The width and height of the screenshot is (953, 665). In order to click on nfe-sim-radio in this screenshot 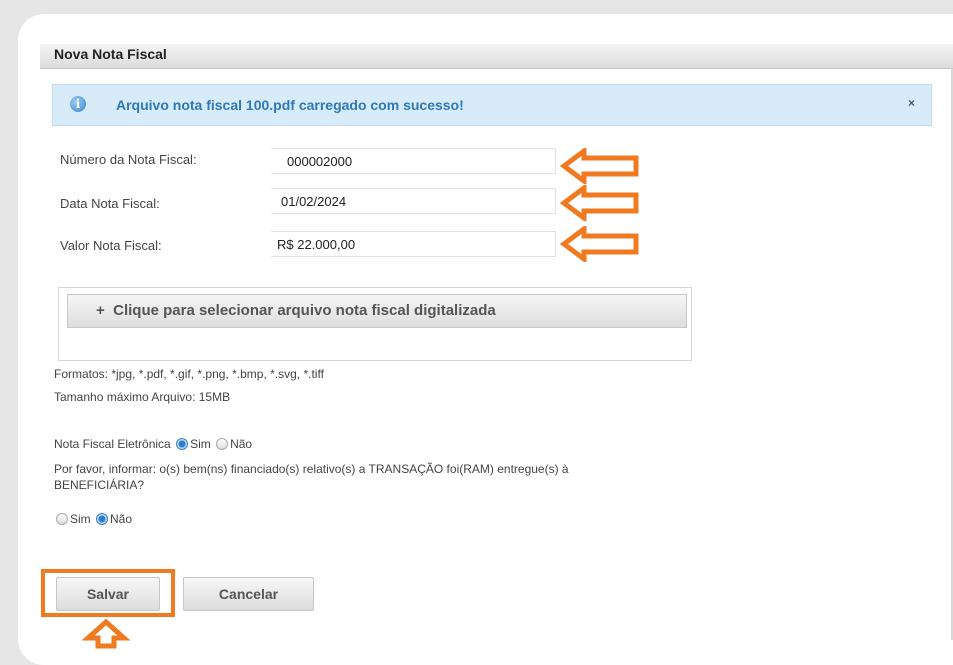, I will do `click(182, 444)`.